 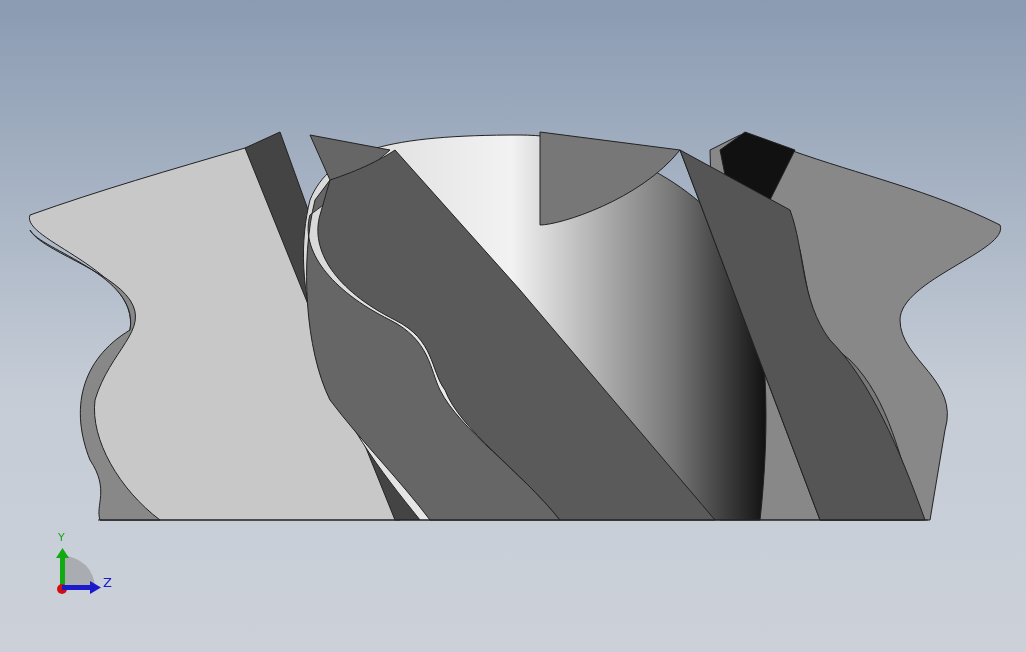 What do you see at coordinates (61, 537) in the screenshot?
I see `y-axis-label: Y` at bounding box center [61, 537].